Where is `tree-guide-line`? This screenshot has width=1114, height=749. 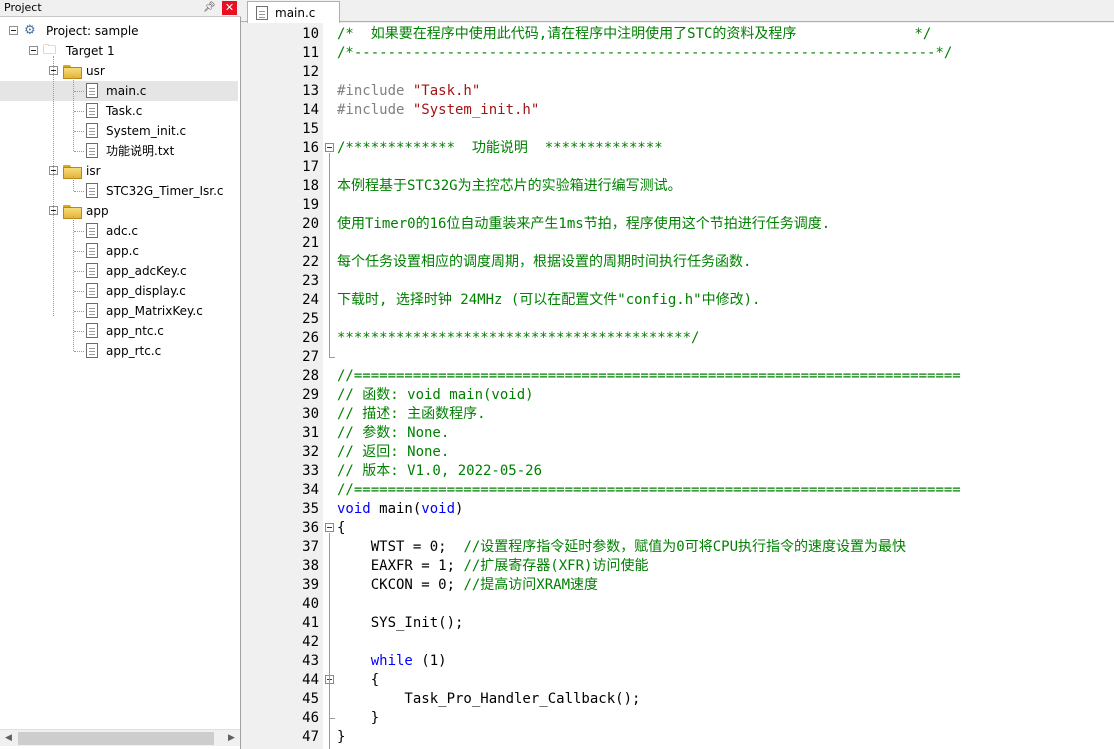
tree-guide-line is located at coordinates (73, 113).